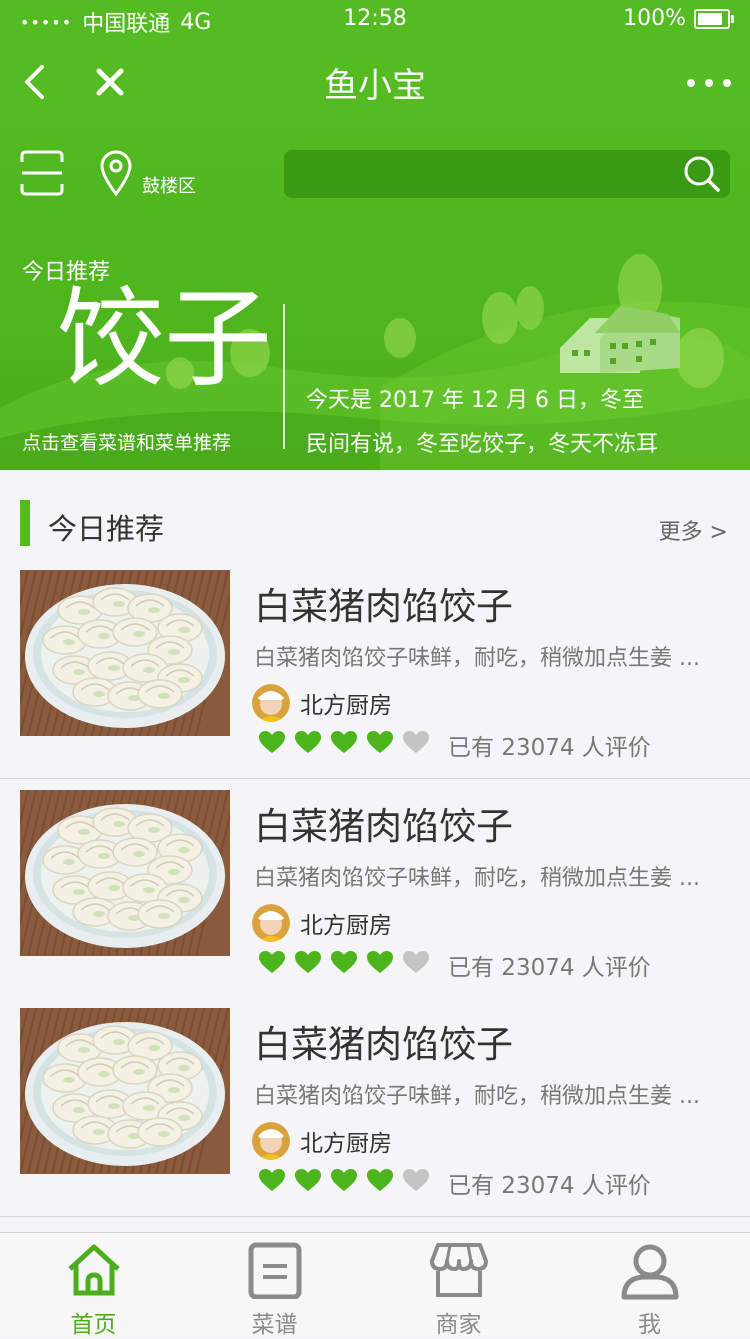 The height and width of the screenshot is (1339, 750). I want to click on location-pin-icon, so click(116, 173).